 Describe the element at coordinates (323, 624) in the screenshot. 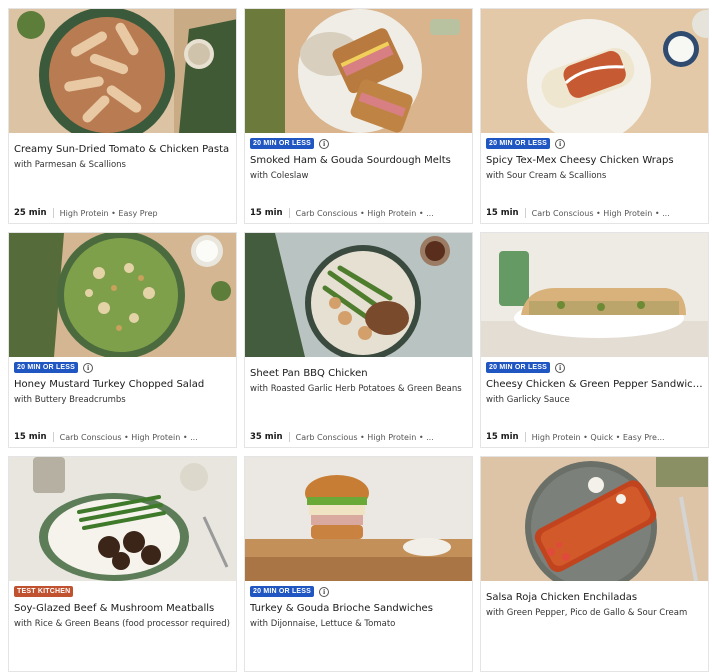

I see `recipe-subtitle: with Dijonnaise, Lettuce & Tomato` at that location.